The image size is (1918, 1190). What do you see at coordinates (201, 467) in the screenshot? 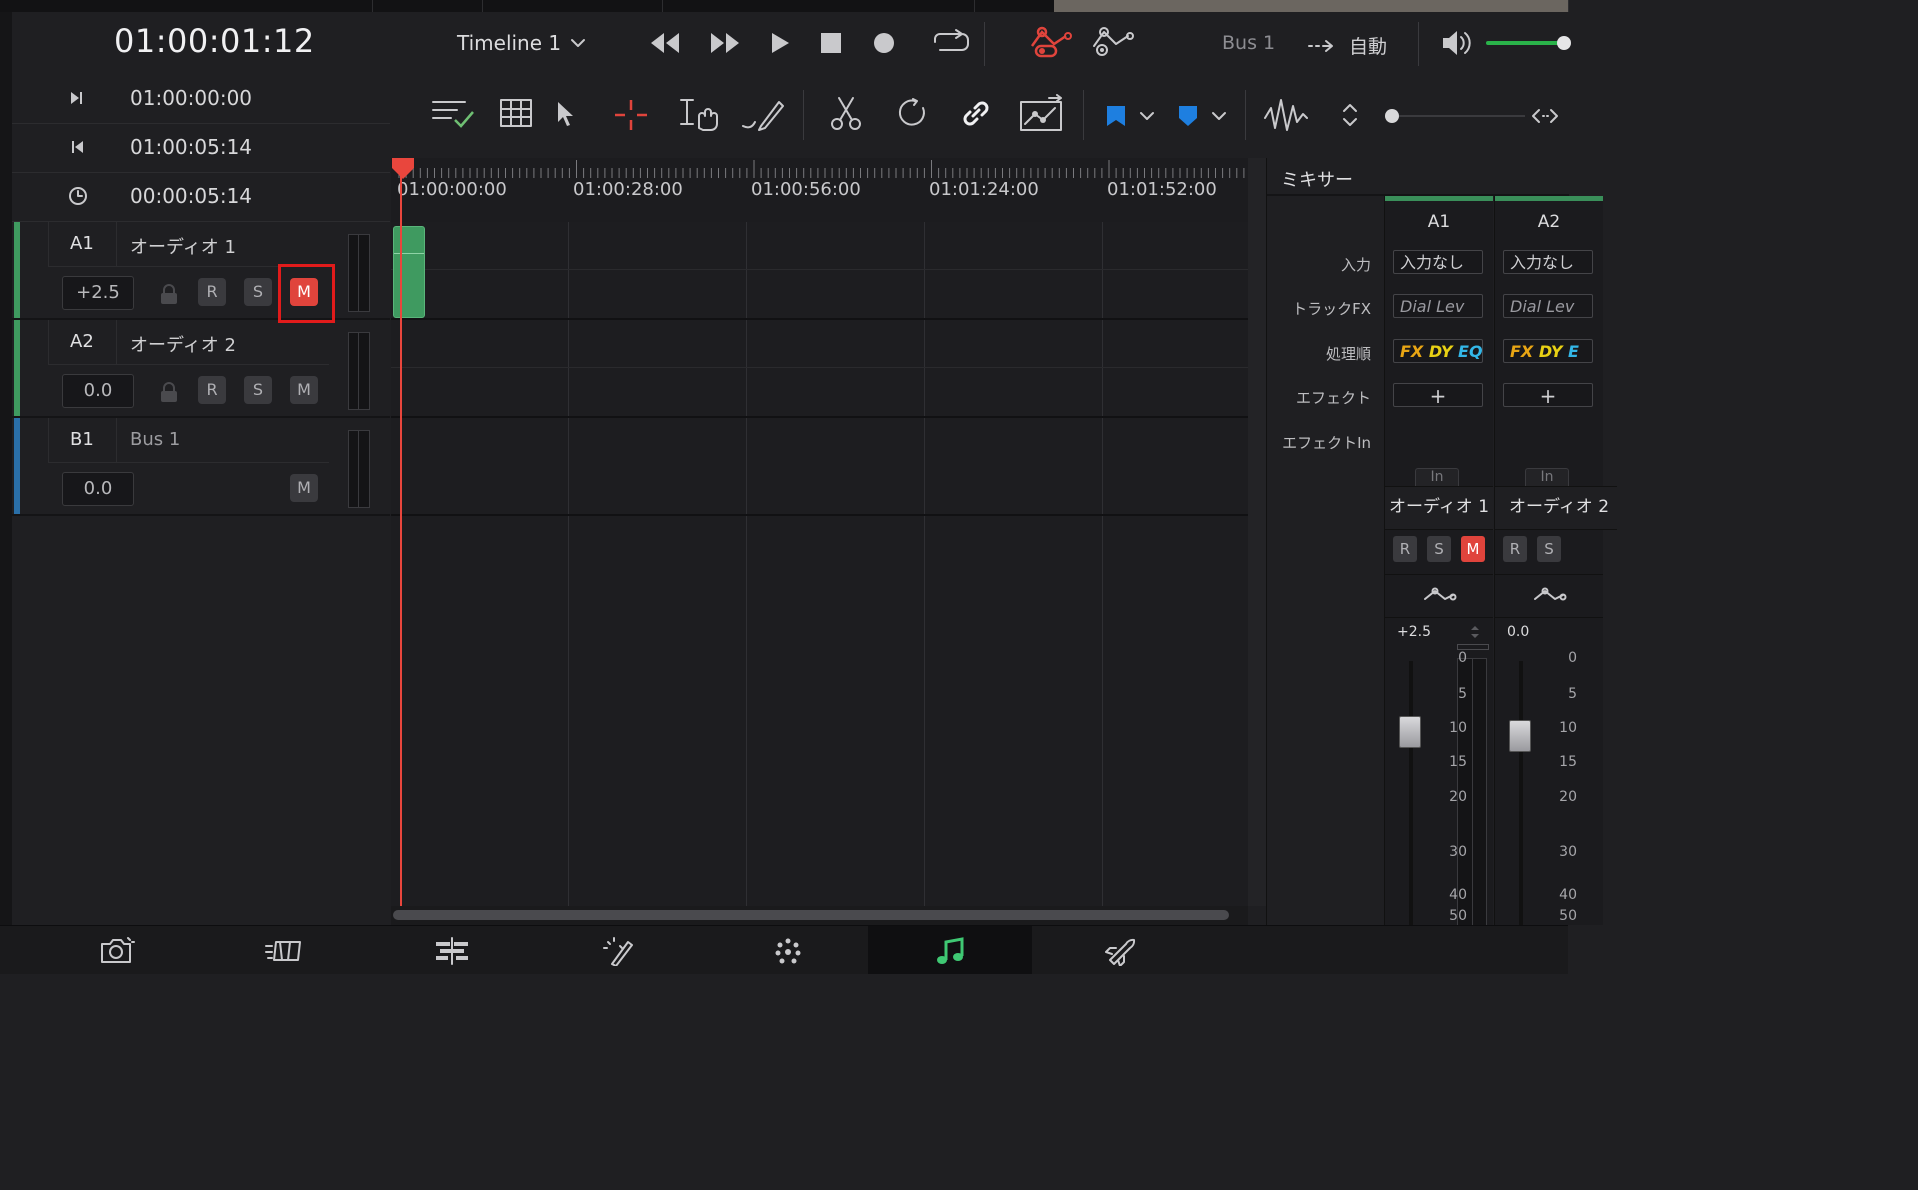
I see `track-header-b1: B1 Bus 1 0.0 M` at bounding box center [201, 467].